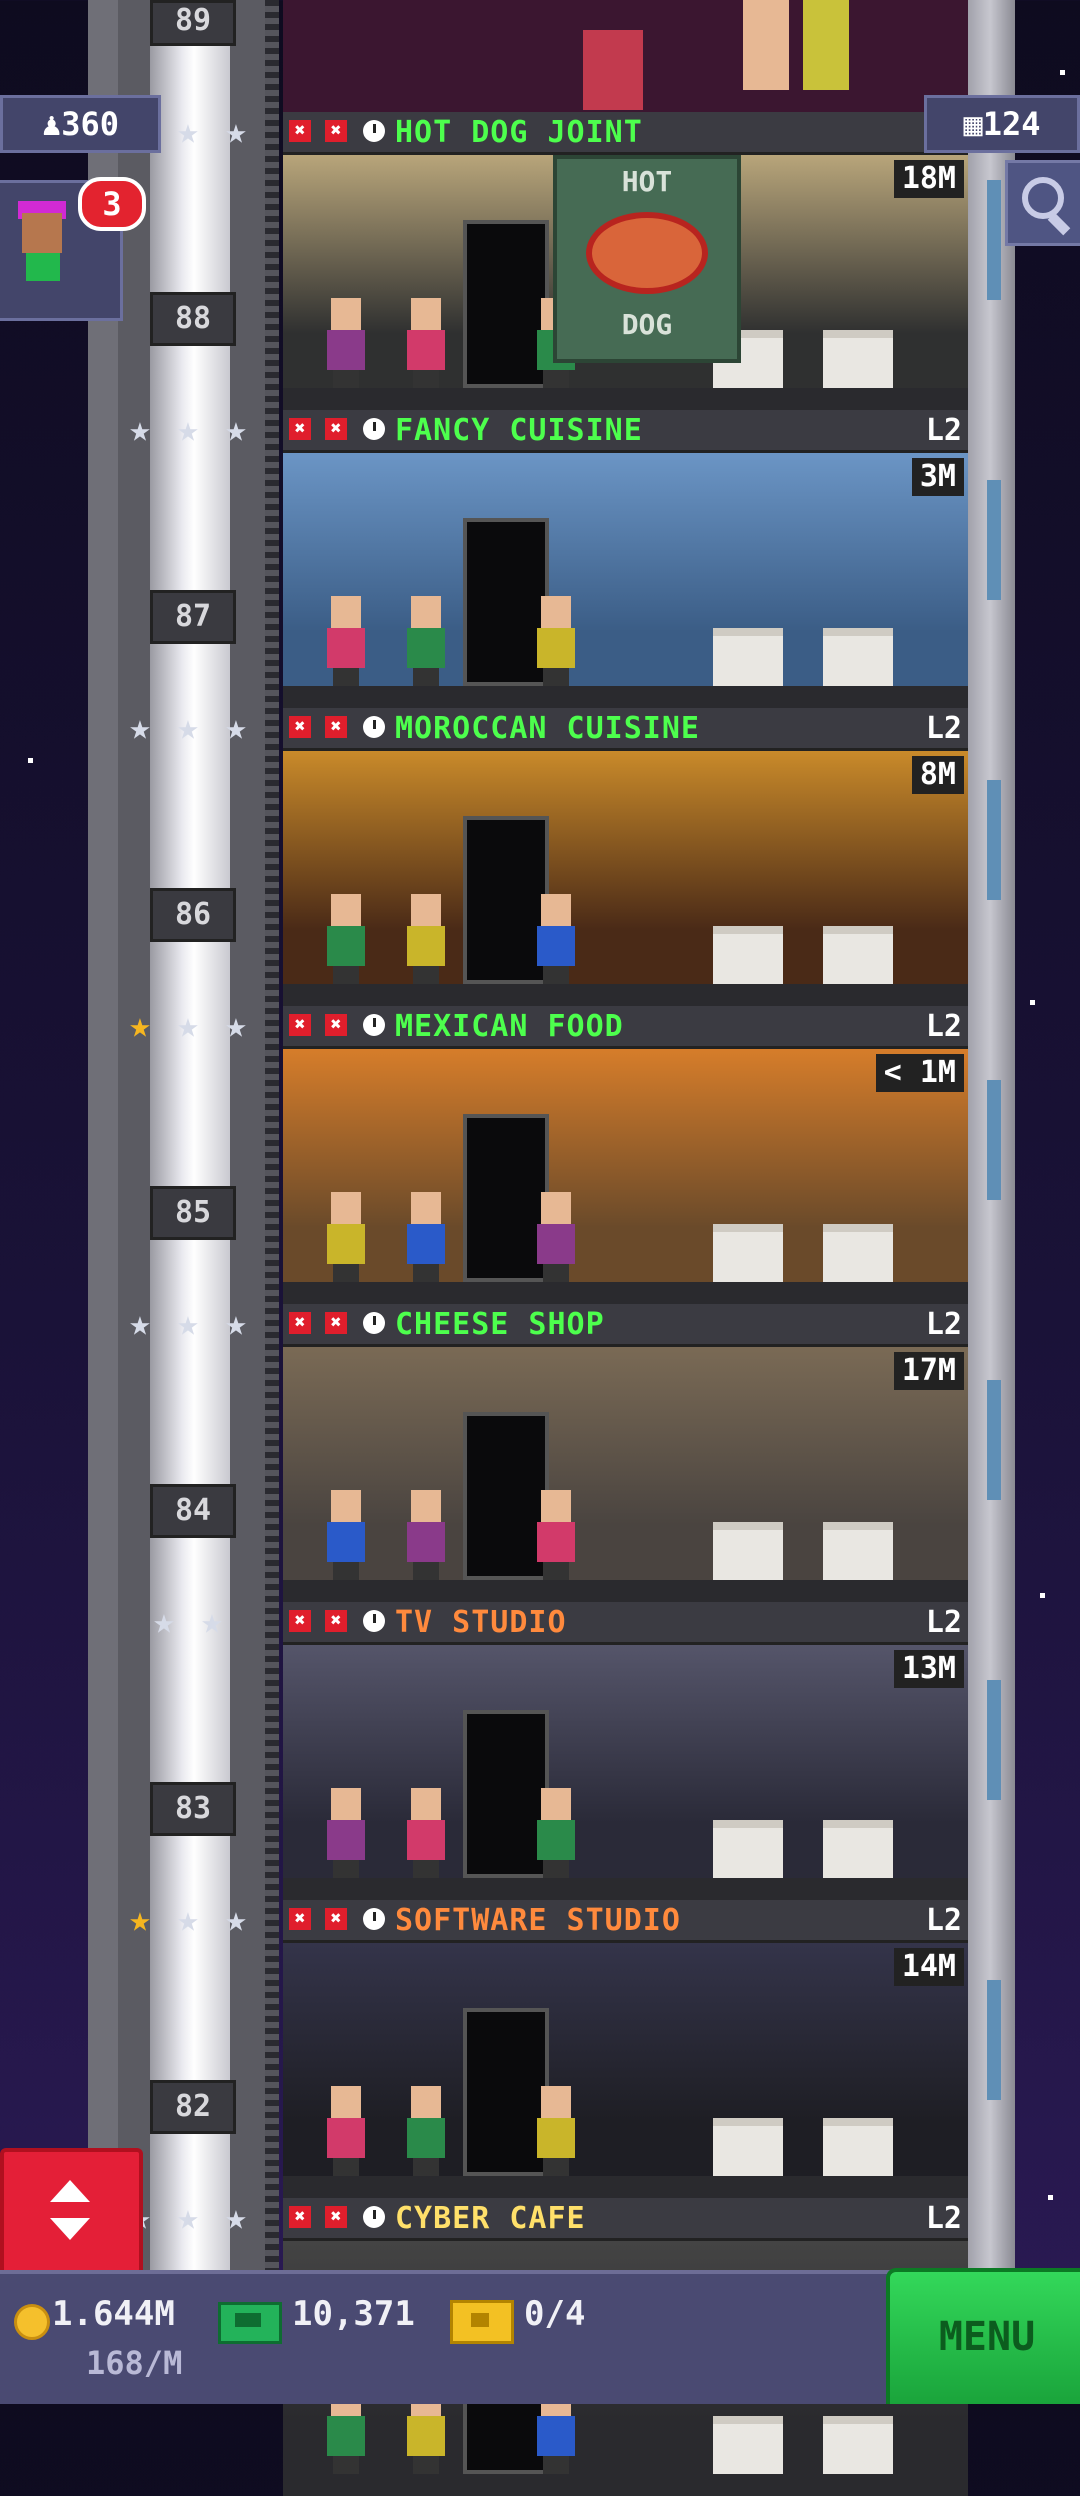 The width and height of the screenshot is (1080, 2496). What do you see at coordinates (1011, 124) in the screenshot?
I see `floor-count-value: 124` at bounding box center [1011, 124].